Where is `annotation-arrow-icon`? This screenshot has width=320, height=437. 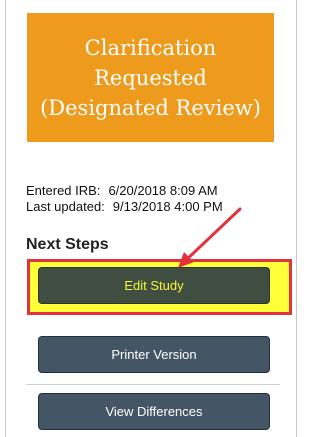 annotation-arrow-icon is located at coordinates (210, 237).